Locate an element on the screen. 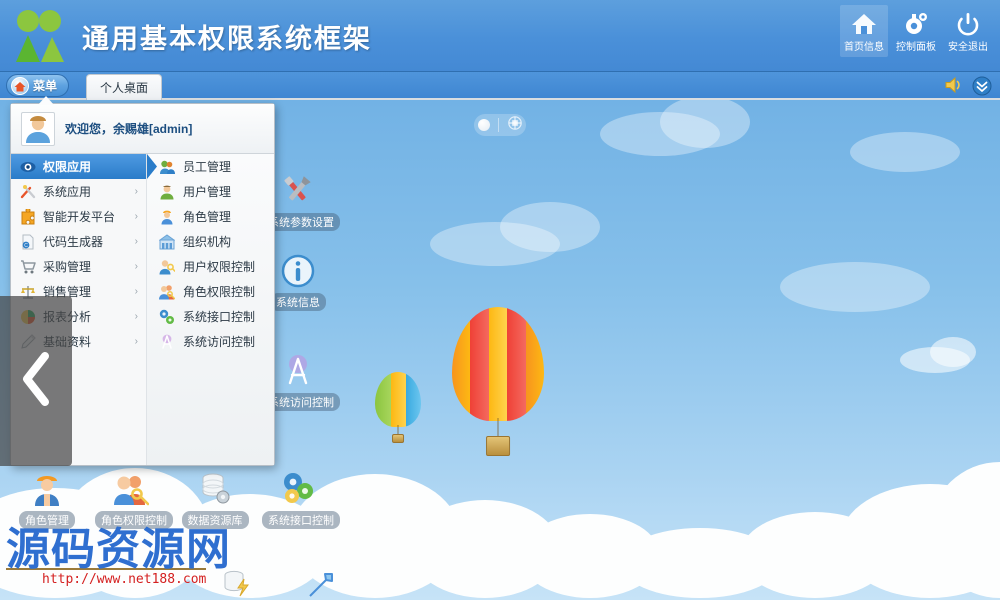  menu-item-user-permission: 用户权限控制 is located at coordinates (210, 266).